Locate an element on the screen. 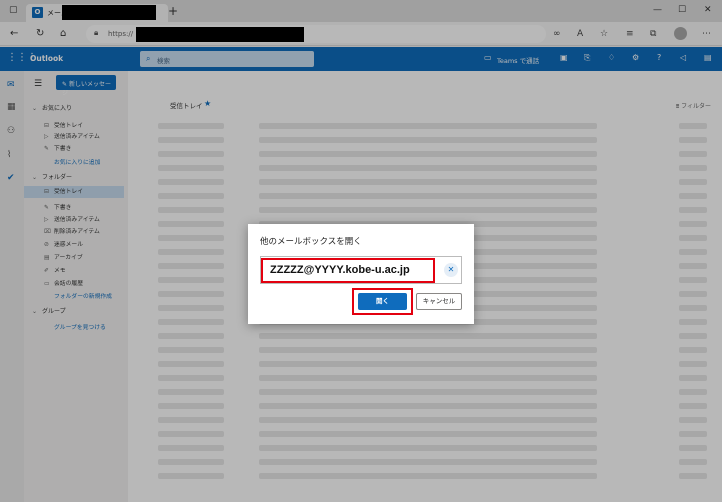  clear-icon: ✕ is located at coordinates (451, 270).